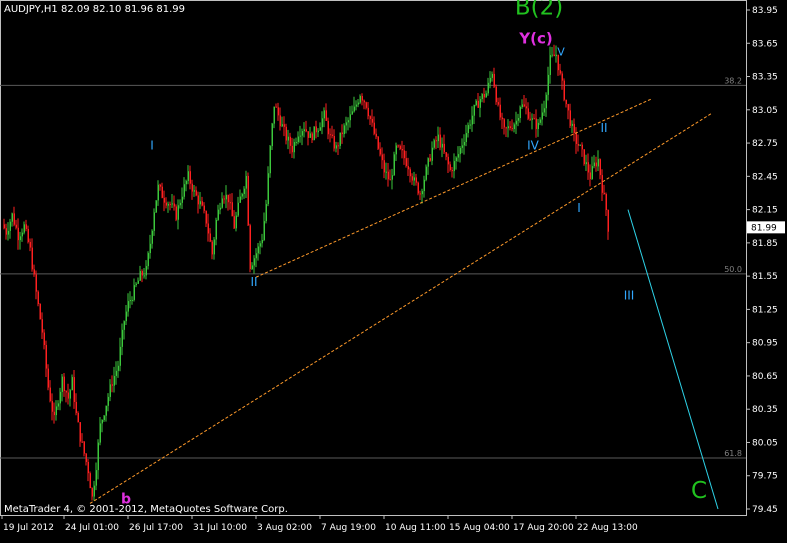 The height and width of the screenshot is (543, 787). What do you see at coordinates (535, 38) in the screenshot?
I see `wave-label: Y(c)` at bounding box center [535, 38].